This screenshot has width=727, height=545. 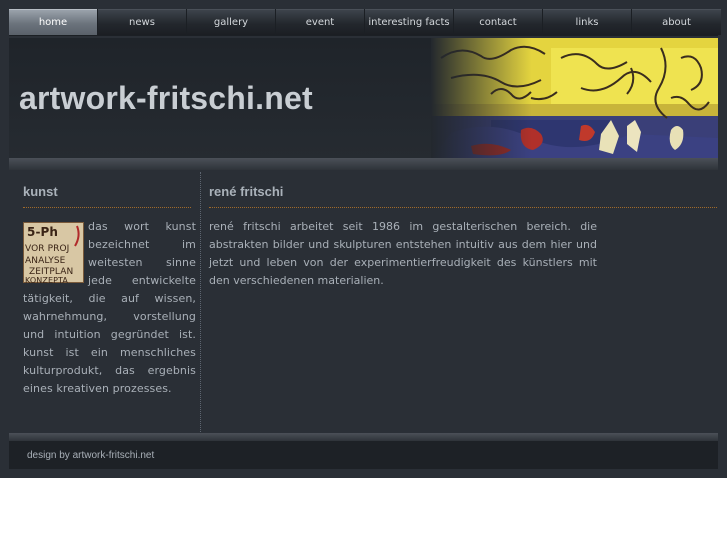 I want to click on svg-text: 5-Ph, so click(x=42, y=232).